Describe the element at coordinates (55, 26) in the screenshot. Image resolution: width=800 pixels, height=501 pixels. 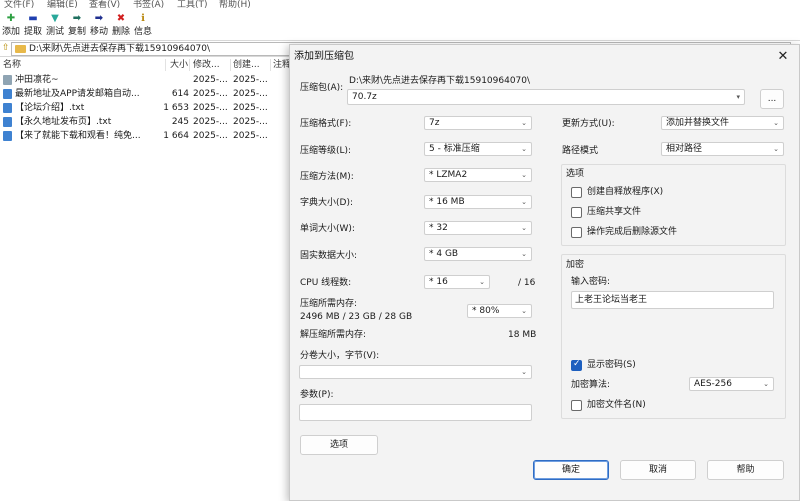
I see `test-button: ▼ 测试` at that location.